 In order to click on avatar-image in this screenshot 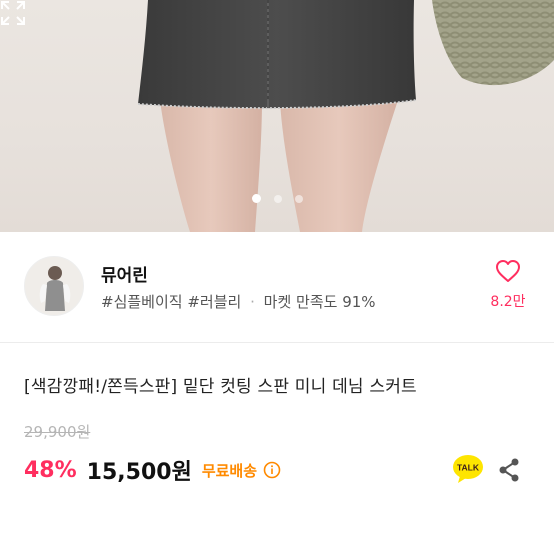, I will do `click(54, 286)`.